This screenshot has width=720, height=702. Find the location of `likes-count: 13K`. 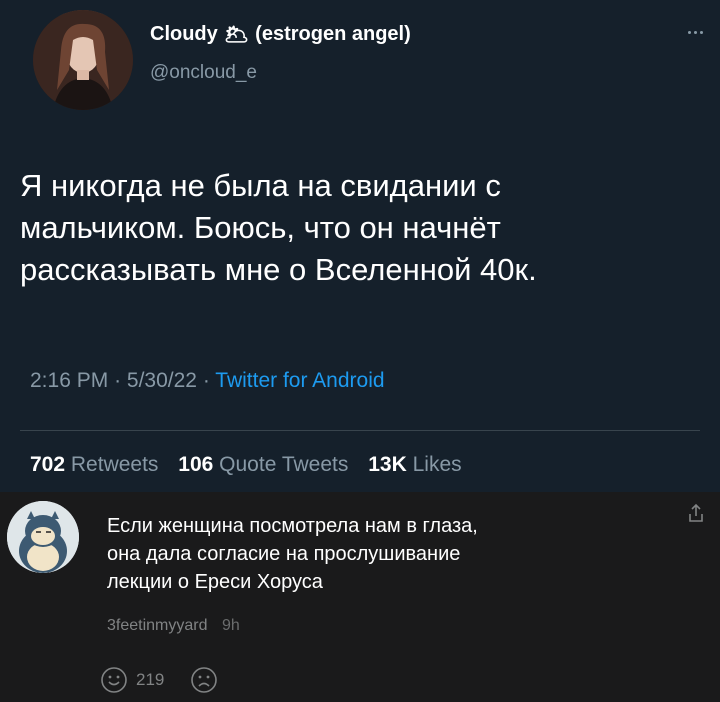

likes-count: 13K is located at coordinates (387, 464).